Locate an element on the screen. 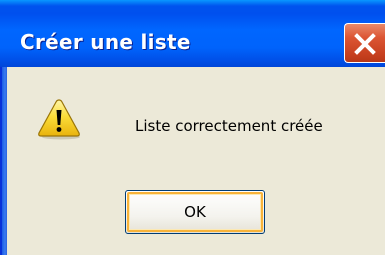 This screenshot has width=385, height=255. message-text: Liste correctement créée is located at coordinates (229, 126).